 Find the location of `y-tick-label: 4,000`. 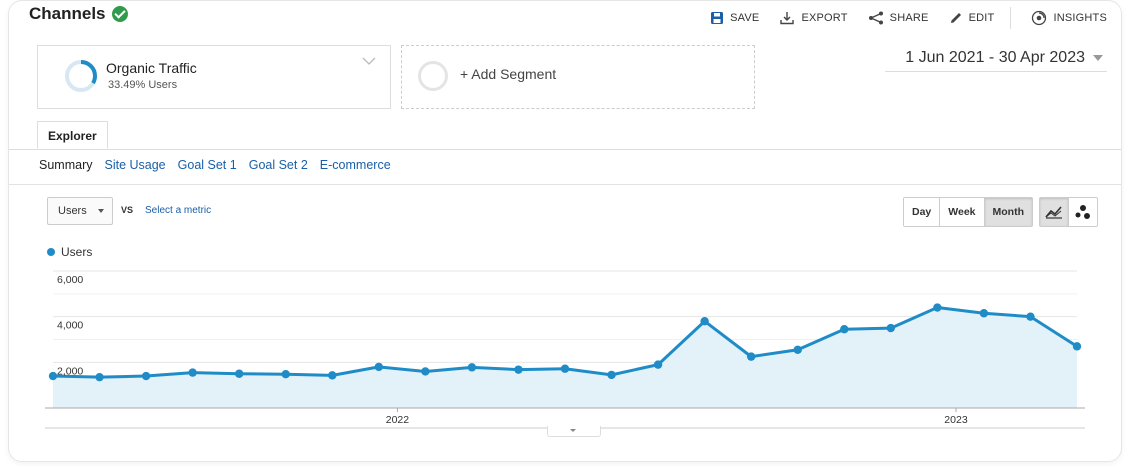

y-tick-label: 4,000 is located at coordinates (70, 326).